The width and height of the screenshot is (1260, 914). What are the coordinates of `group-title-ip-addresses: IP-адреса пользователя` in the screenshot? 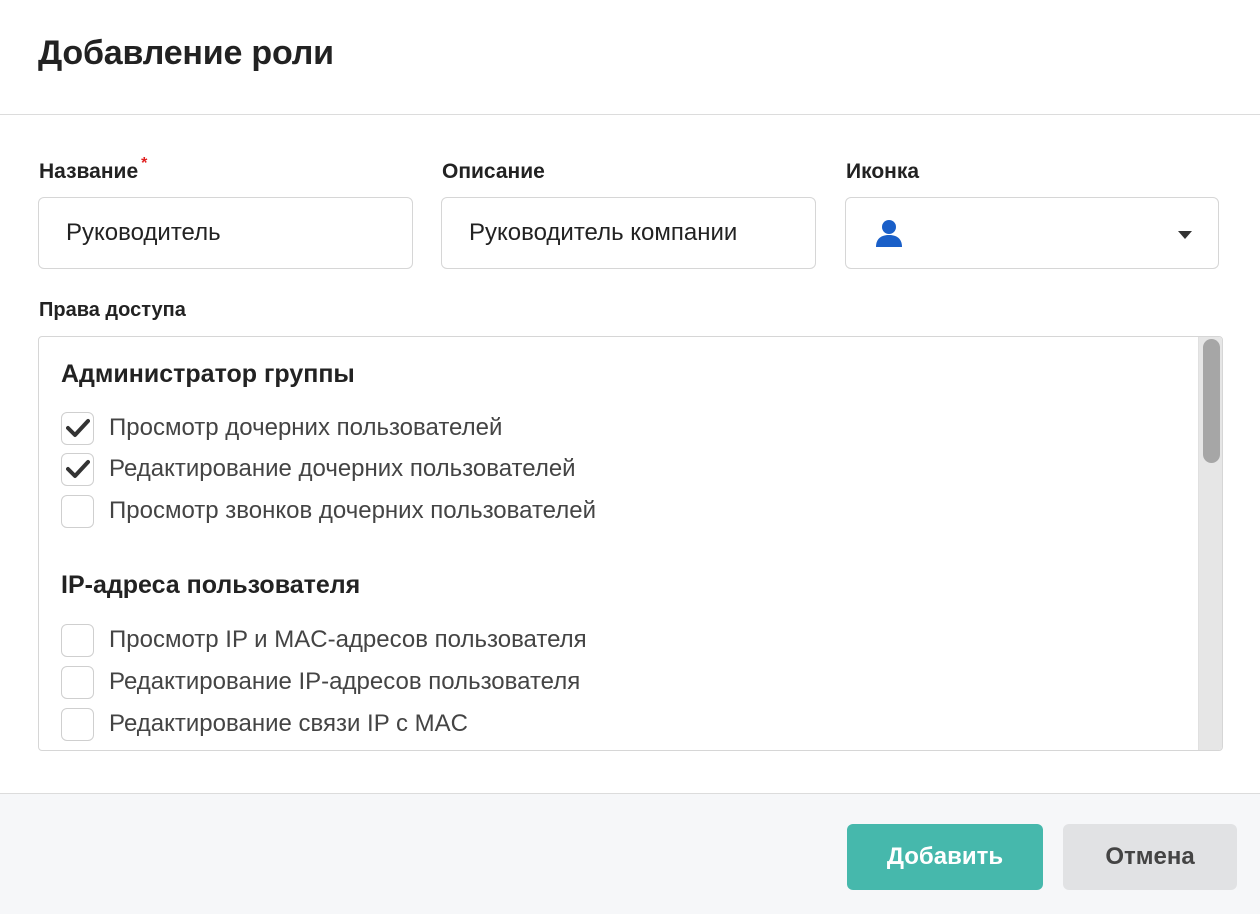 It's located at (211, 585).